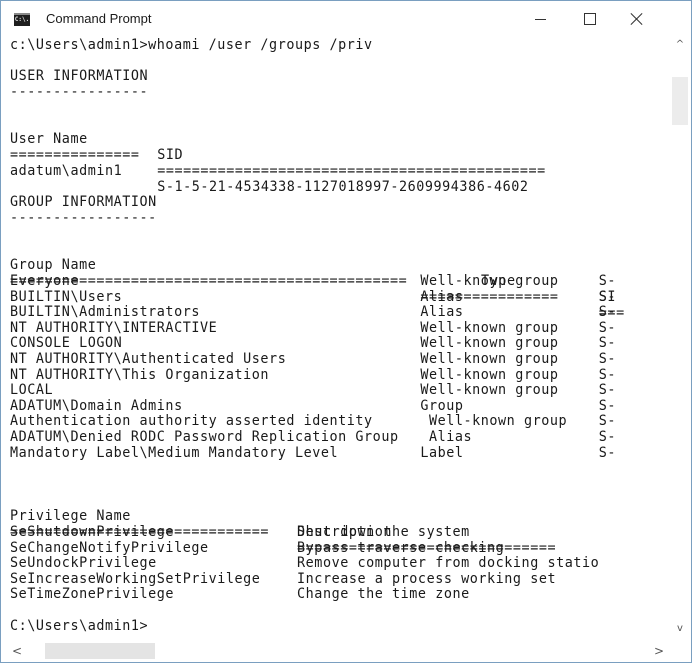 The width and height of the screenshot is (692, 663). Describe the element at coordinates (442, 452) in the screenshot. I see `group-type-cell: Label` at that location.